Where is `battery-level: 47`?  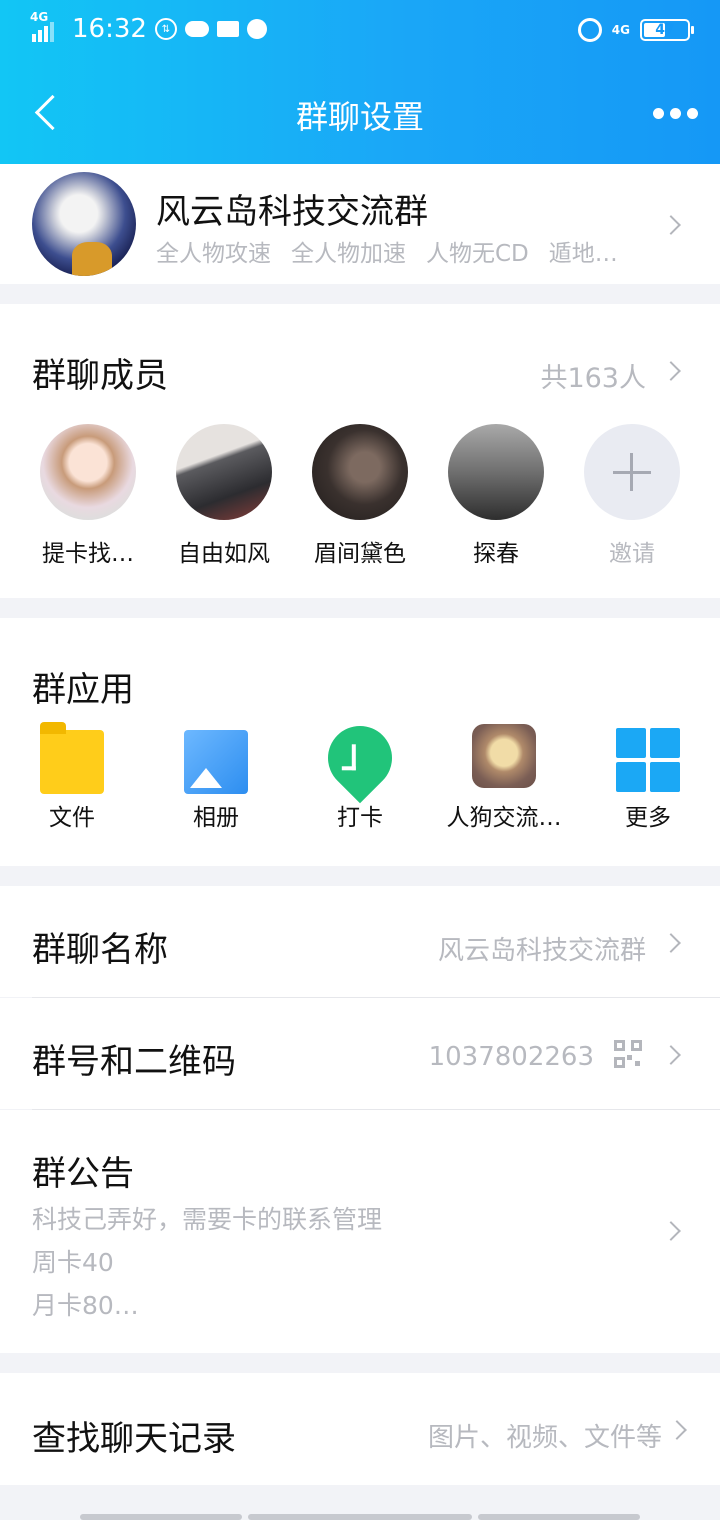 battery-level: 47 is located at coordinates (665, 30).